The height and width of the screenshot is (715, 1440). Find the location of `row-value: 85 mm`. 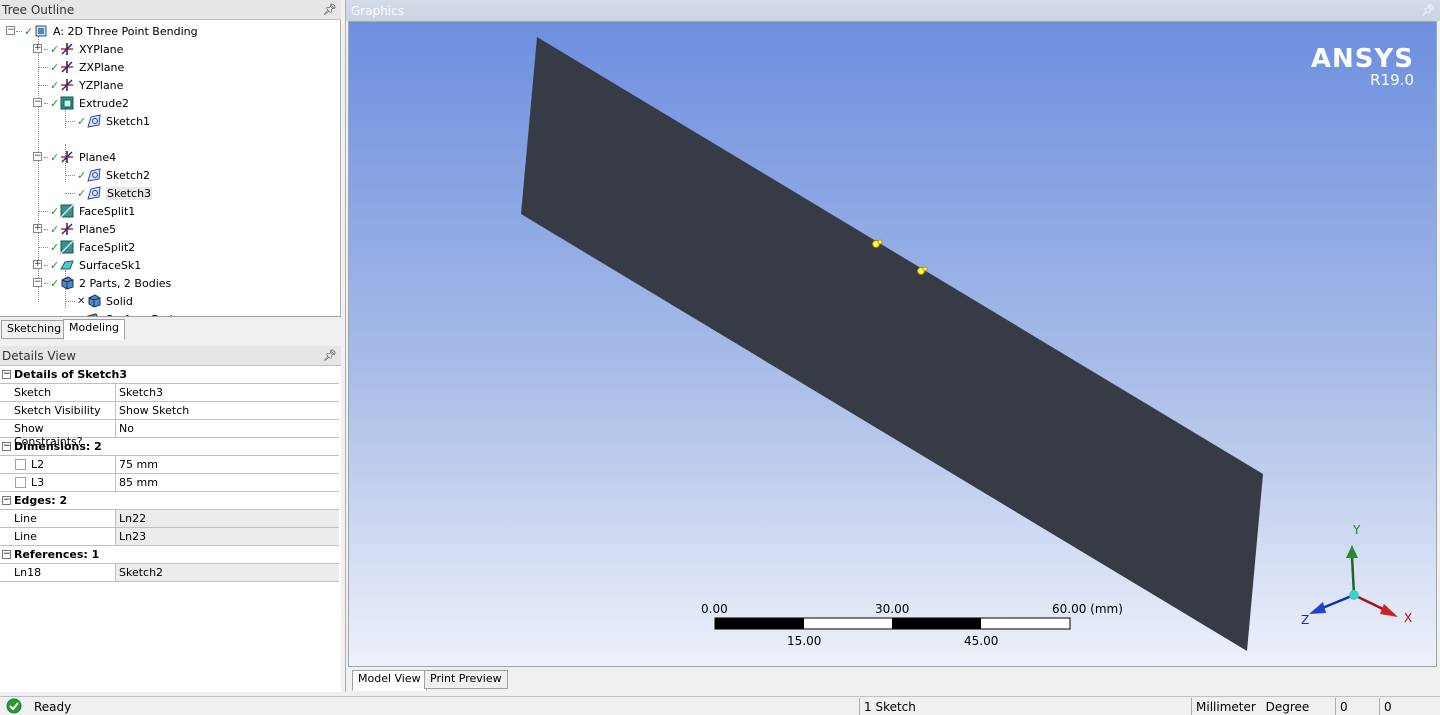

row-value: 85 mm is located at coordinates (227, 483).